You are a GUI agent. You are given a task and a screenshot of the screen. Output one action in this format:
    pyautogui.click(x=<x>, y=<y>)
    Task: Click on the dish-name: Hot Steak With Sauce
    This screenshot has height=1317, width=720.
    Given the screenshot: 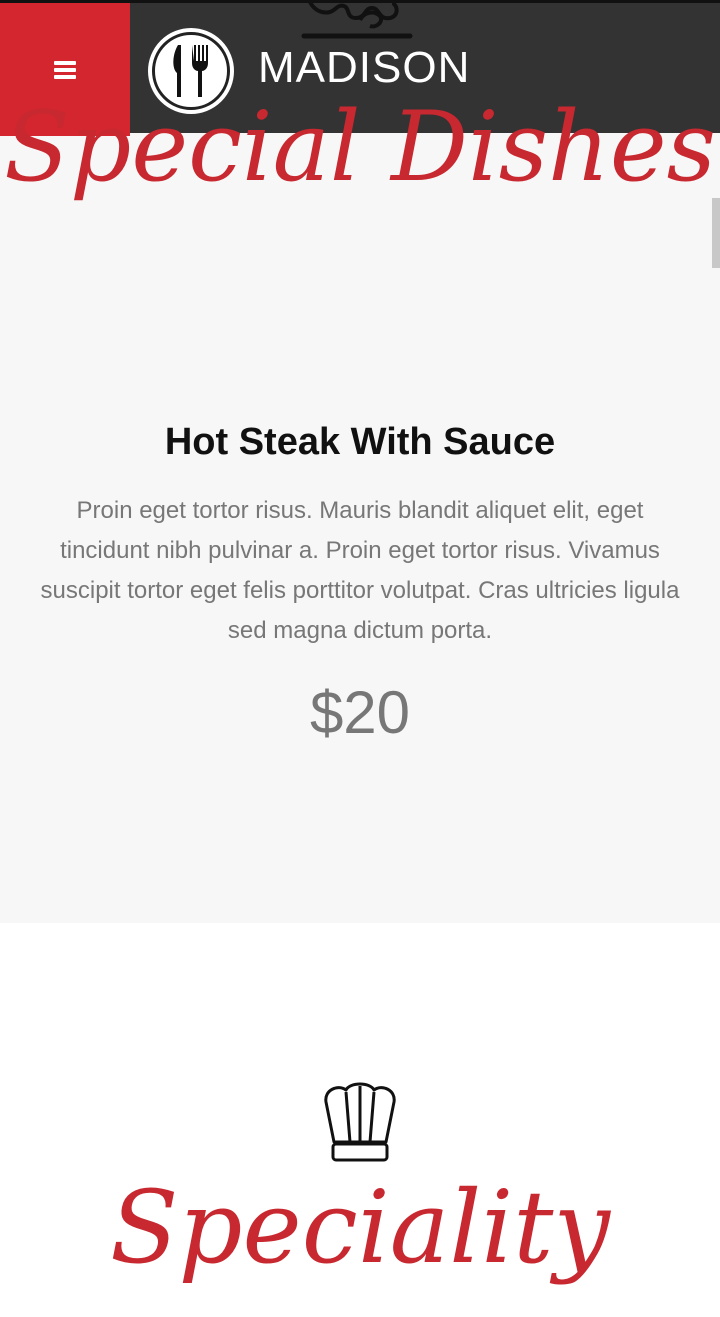 What is the action you would take?
    pyautogui.click(x=360, y=442)
    